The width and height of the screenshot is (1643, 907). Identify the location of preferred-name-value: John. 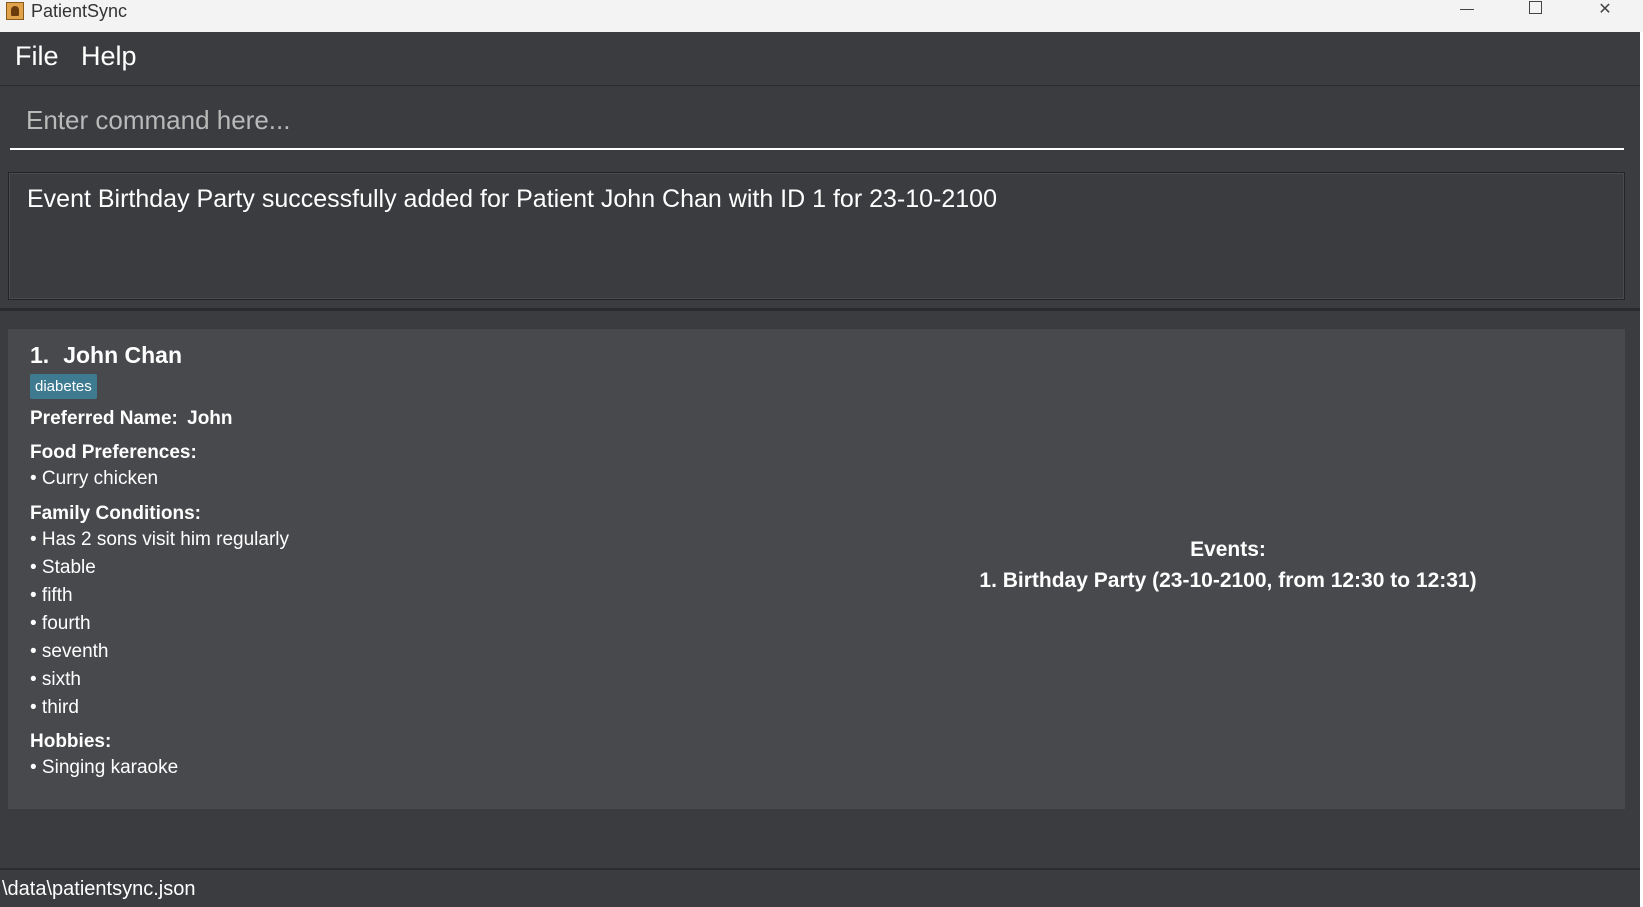
(210, 418).